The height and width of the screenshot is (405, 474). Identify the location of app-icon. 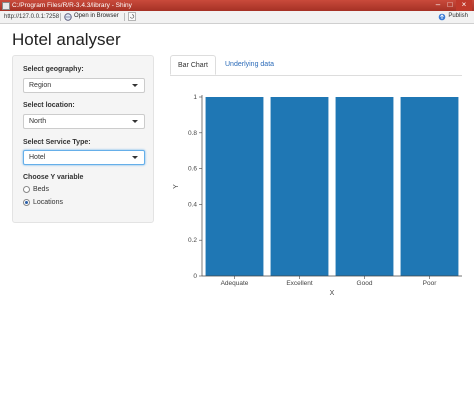
(6, 6).